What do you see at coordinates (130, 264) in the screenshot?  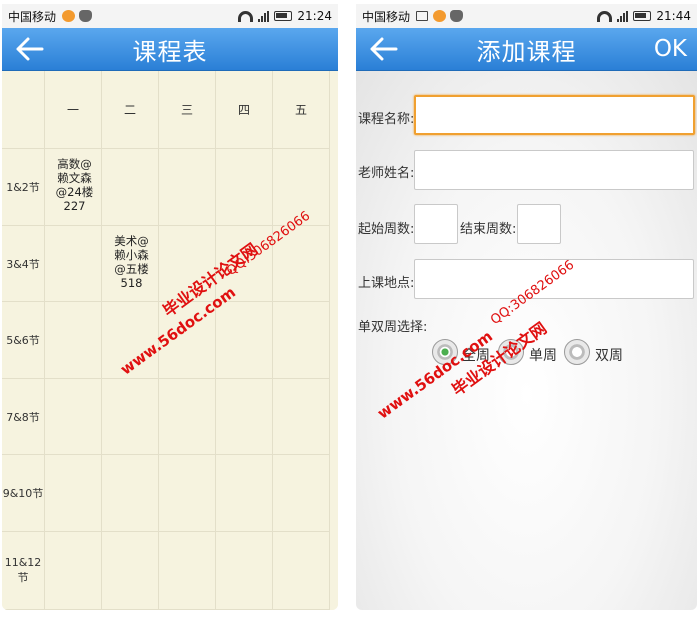 I see `course-cell: 美术@赖小森@五楼518` at bounding box center [130, 264].